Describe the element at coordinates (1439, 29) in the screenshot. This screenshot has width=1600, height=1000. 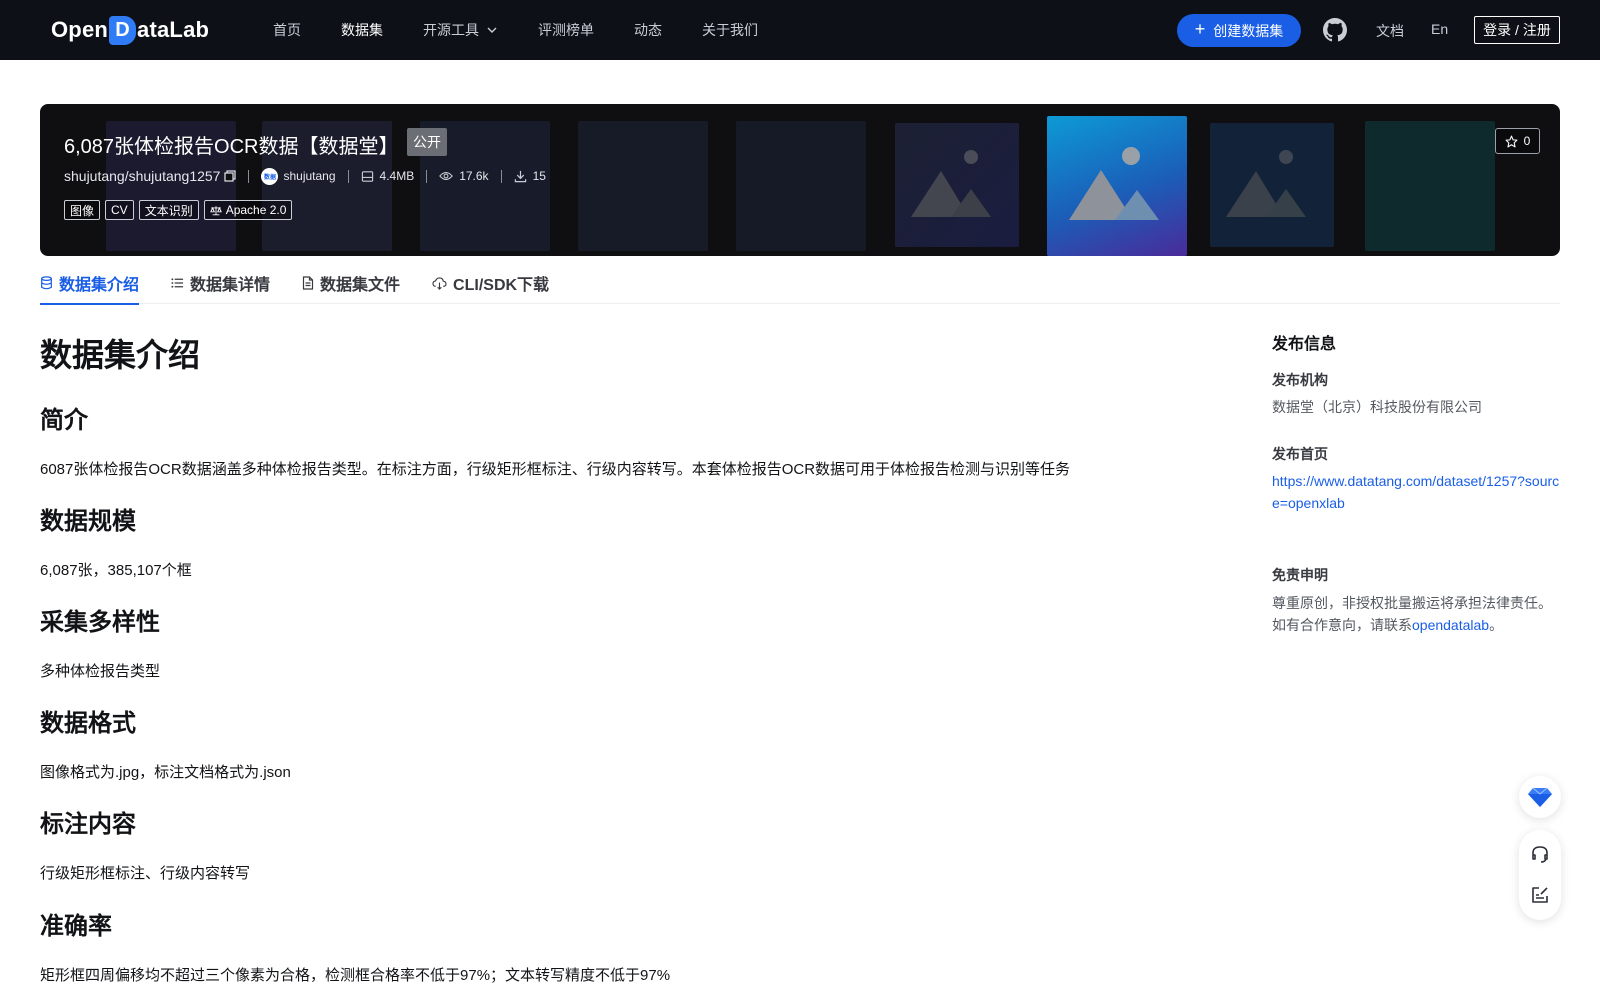
I see `language-switch: En` at that location.